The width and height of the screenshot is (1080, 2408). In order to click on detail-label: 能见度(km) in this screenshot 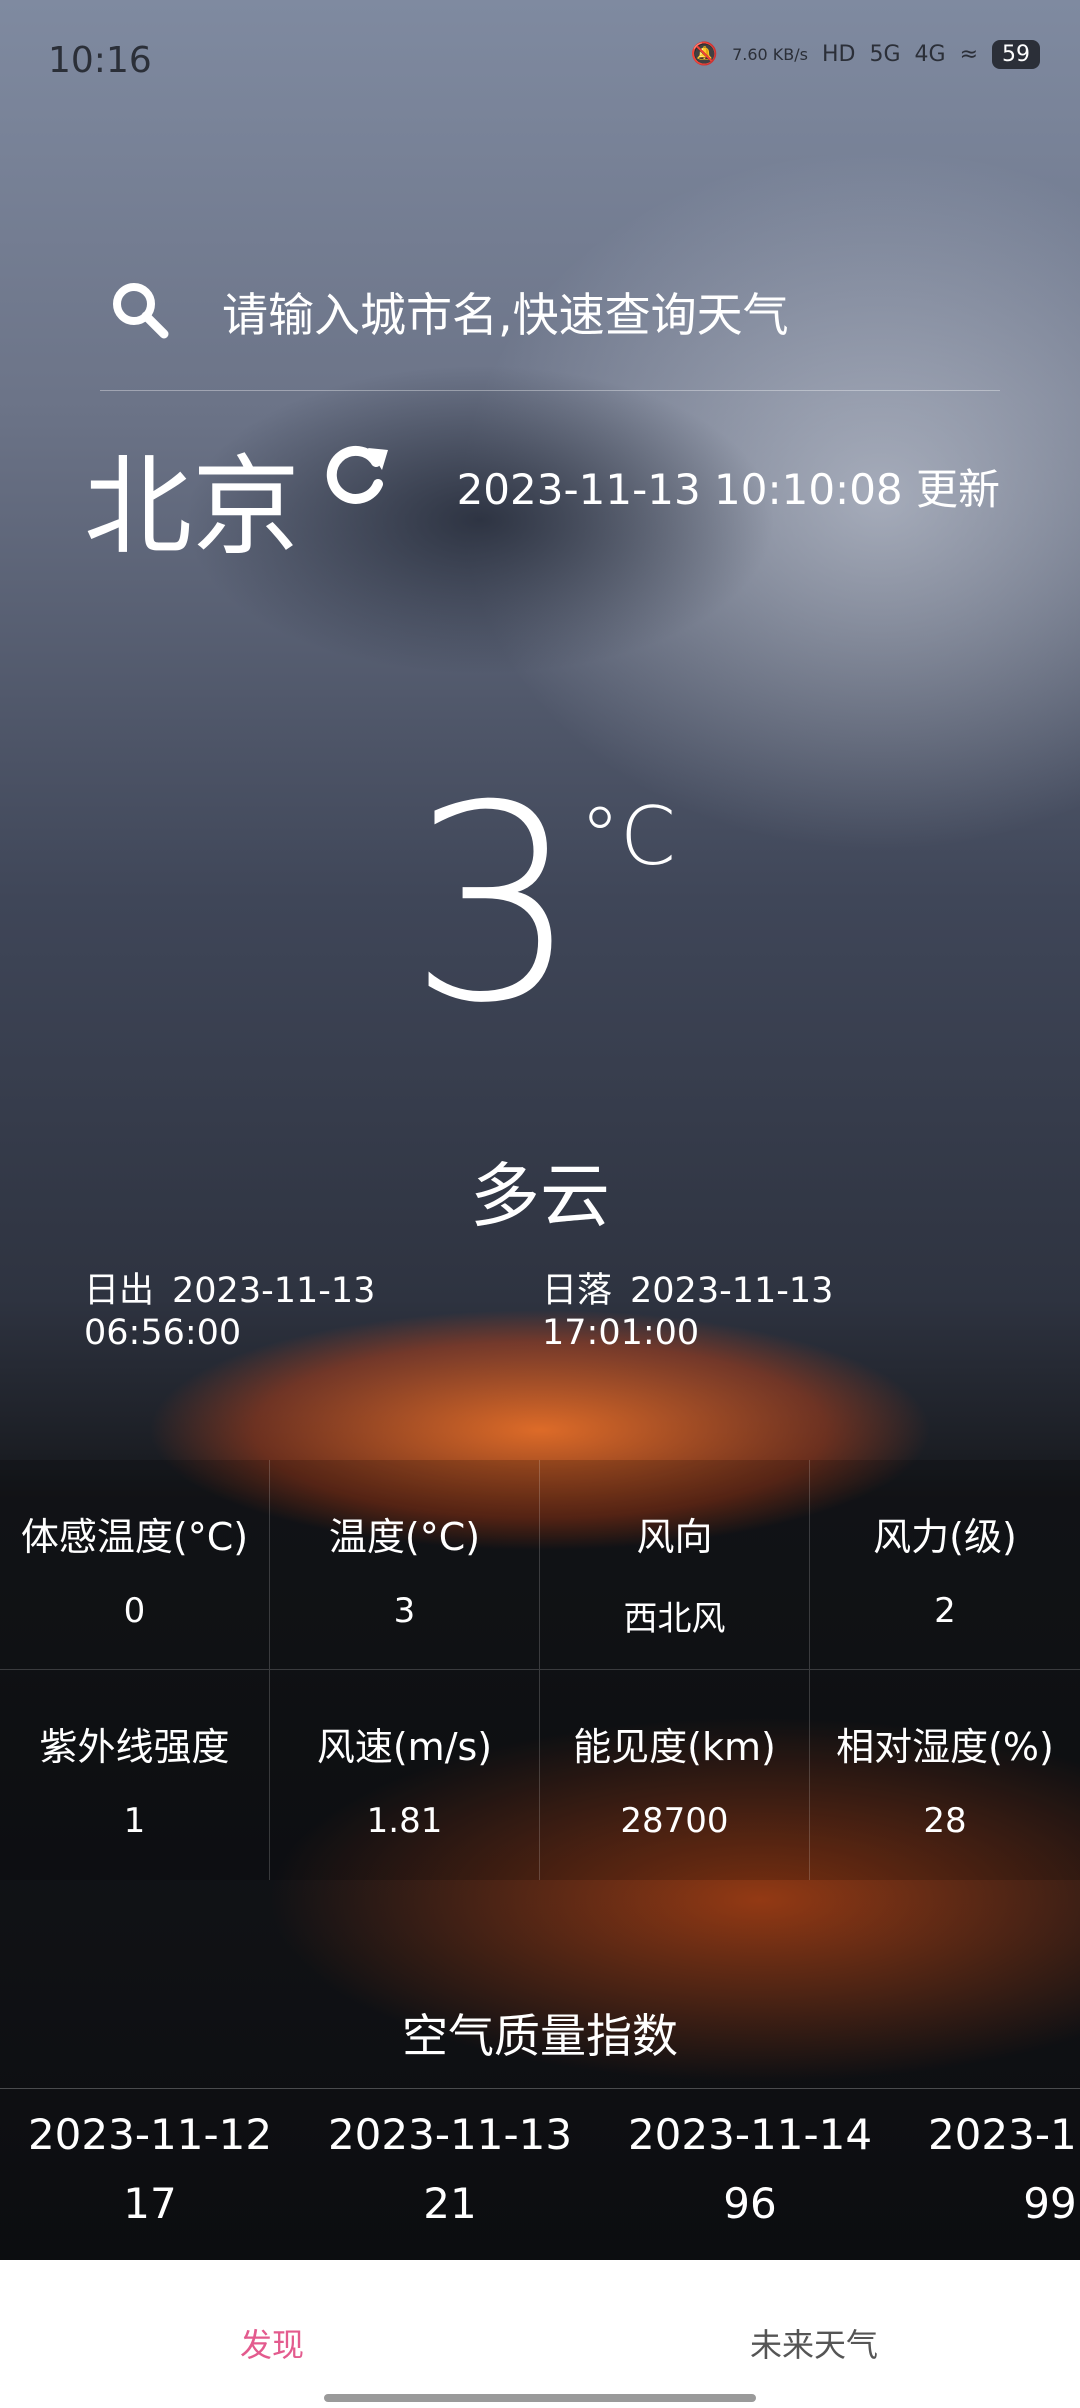, I will do `click(674, 1747)`.